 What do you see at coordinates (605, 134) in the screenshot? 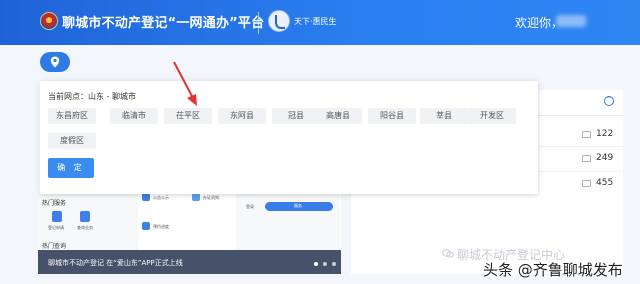
I see `stat-value: 122` at bounding box center [605, 134].